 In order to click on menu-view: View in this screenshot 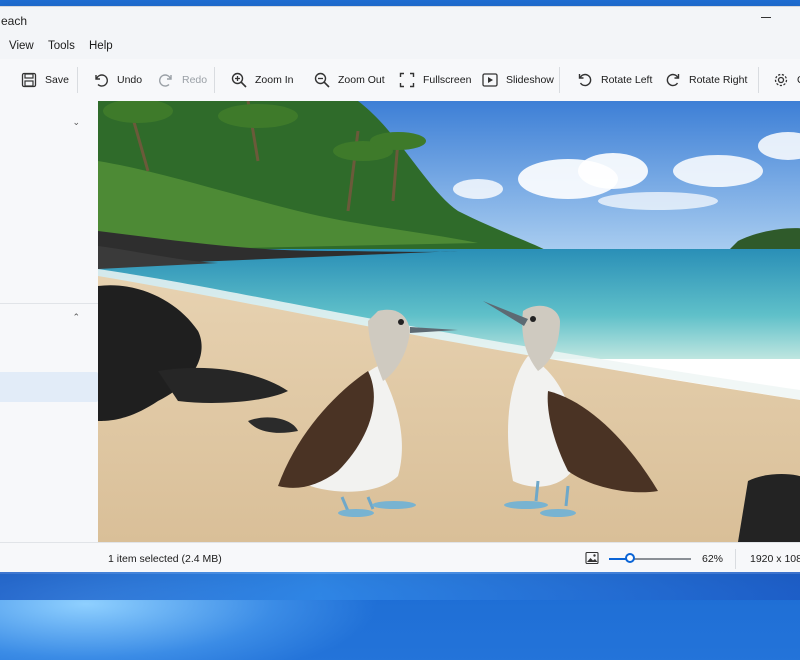, I will do `click(21, 46)`.